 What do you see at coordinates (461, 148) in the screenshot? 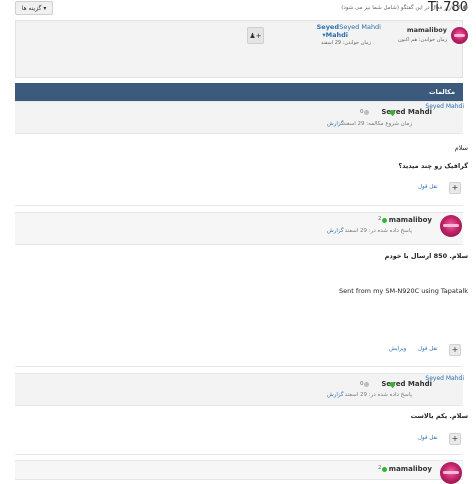
I see `message-line: سلام` at bounding box center [461, 148].